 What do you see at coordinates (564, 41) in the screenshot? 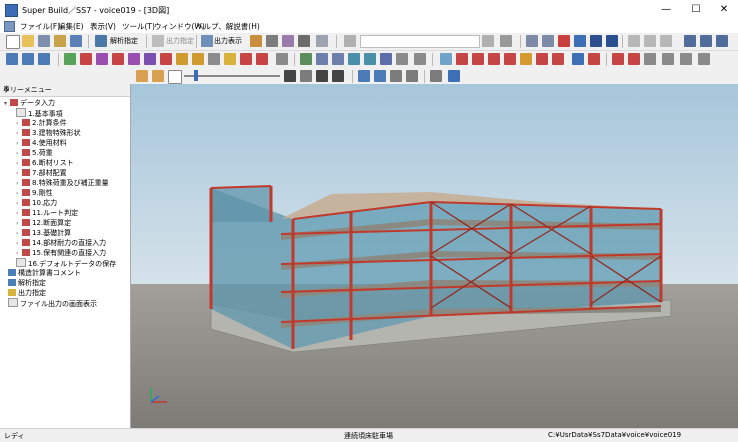
I see `grid-icon` at bounding box center [564, 41].